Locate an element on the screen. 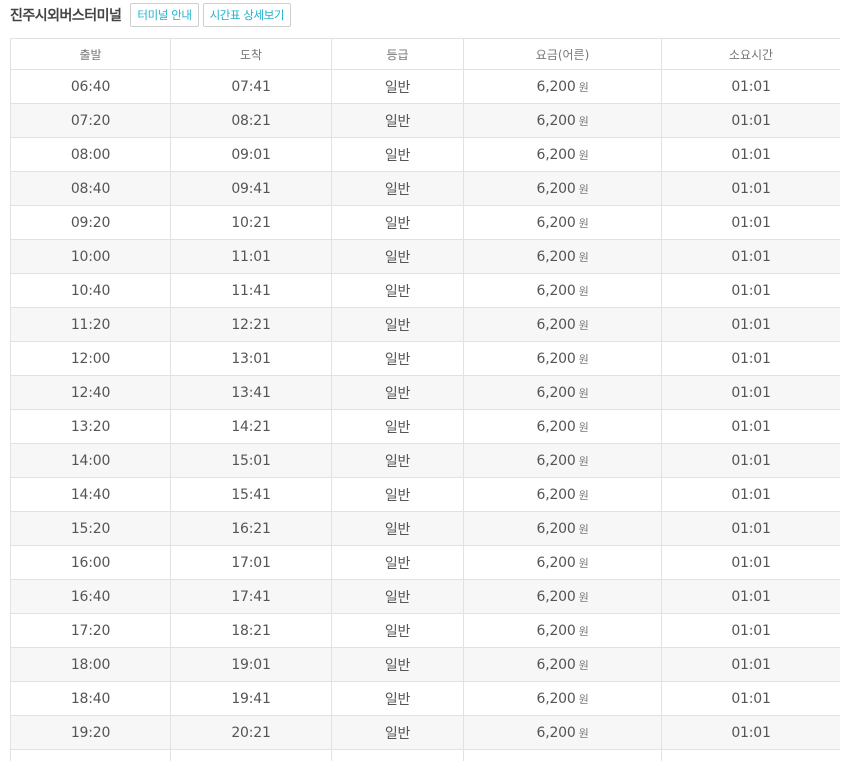  column-header-arrive: 도착 is located at coordinates (251, 54).